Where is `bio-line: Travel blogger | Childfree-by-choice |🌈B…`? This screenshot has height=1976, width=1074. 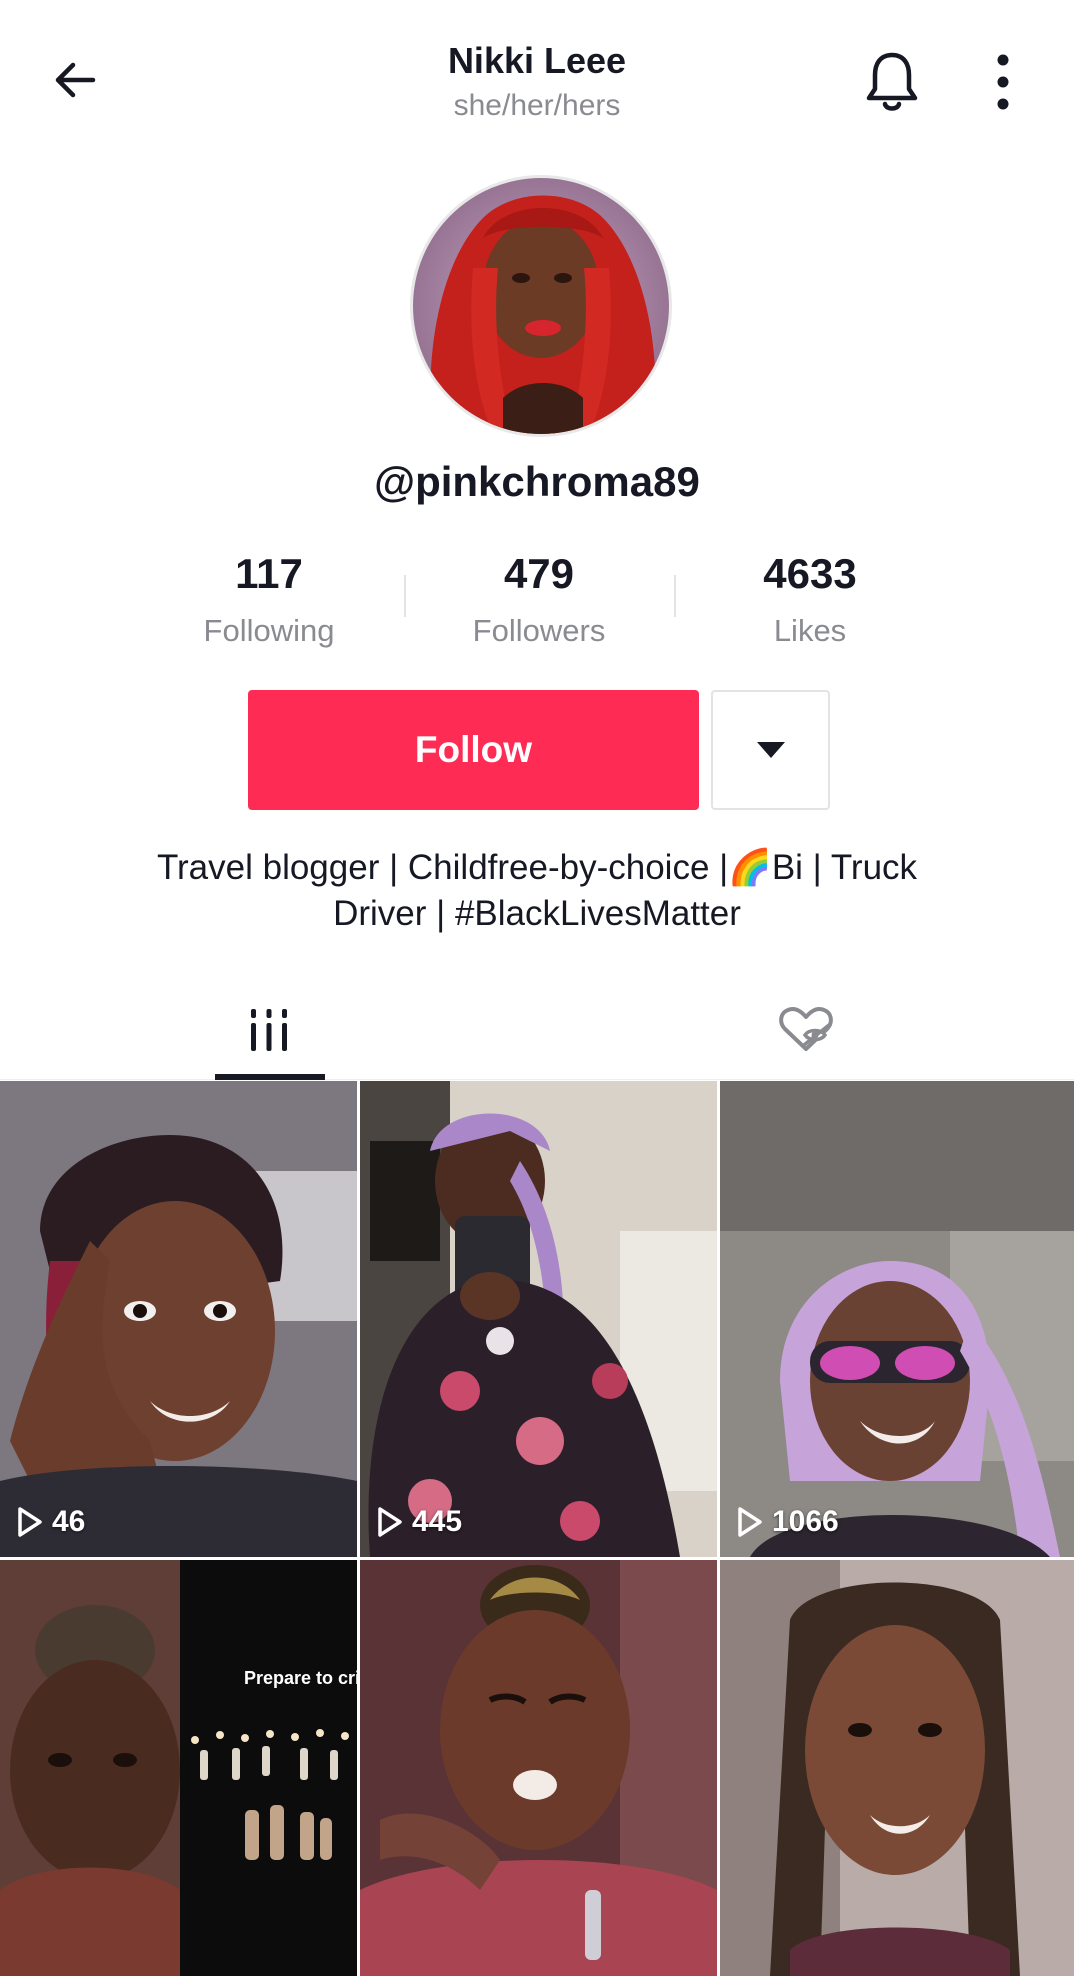 bio-line: Travel blogger | Childfree-by-choice |🌈B… is located at coordinates (537, 867).